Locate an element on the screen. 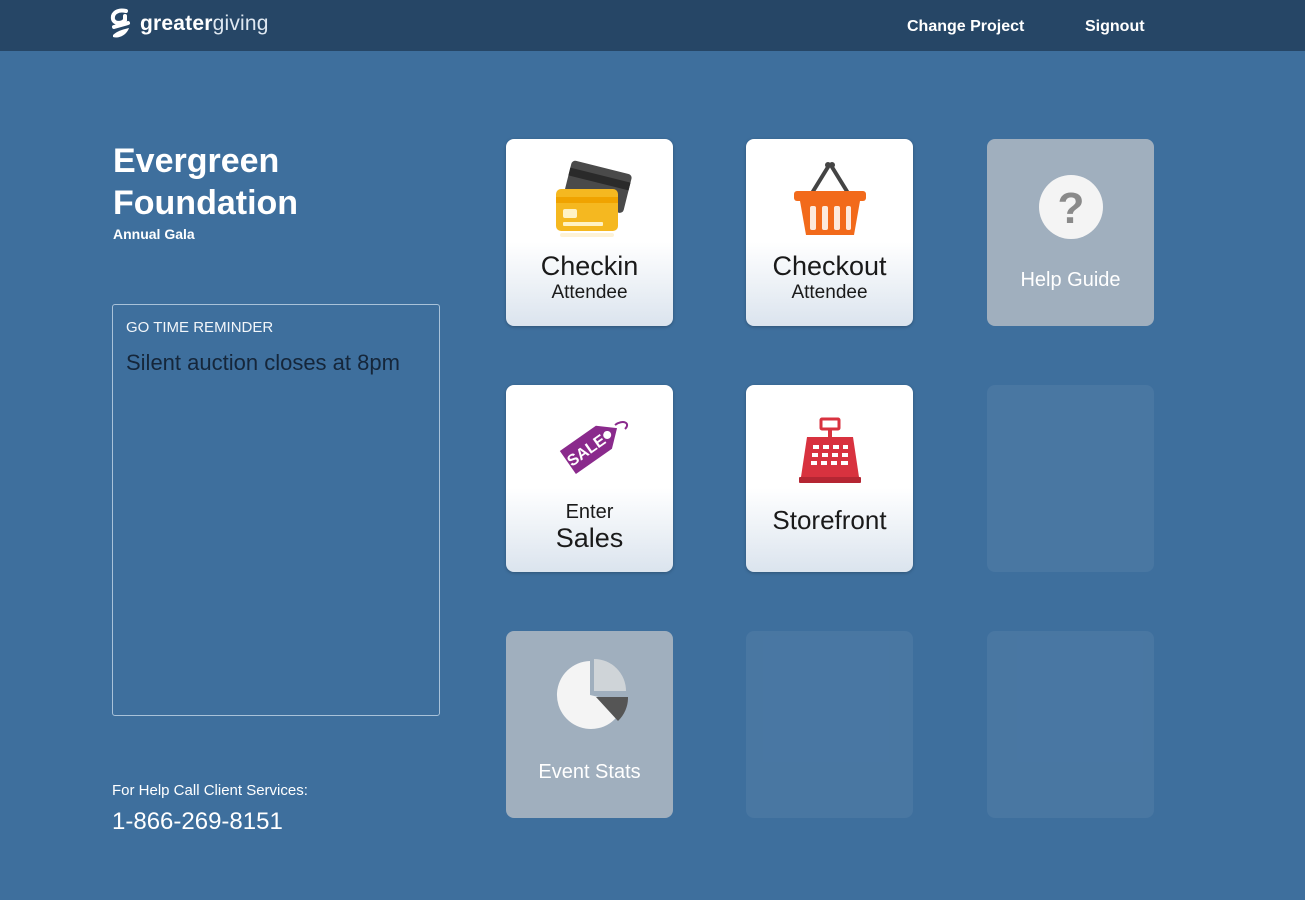 Image resolution: width=1305 pixels, height=900 pixels. greatergiving-logo: greatergiving is located at coordinates (188, 24).